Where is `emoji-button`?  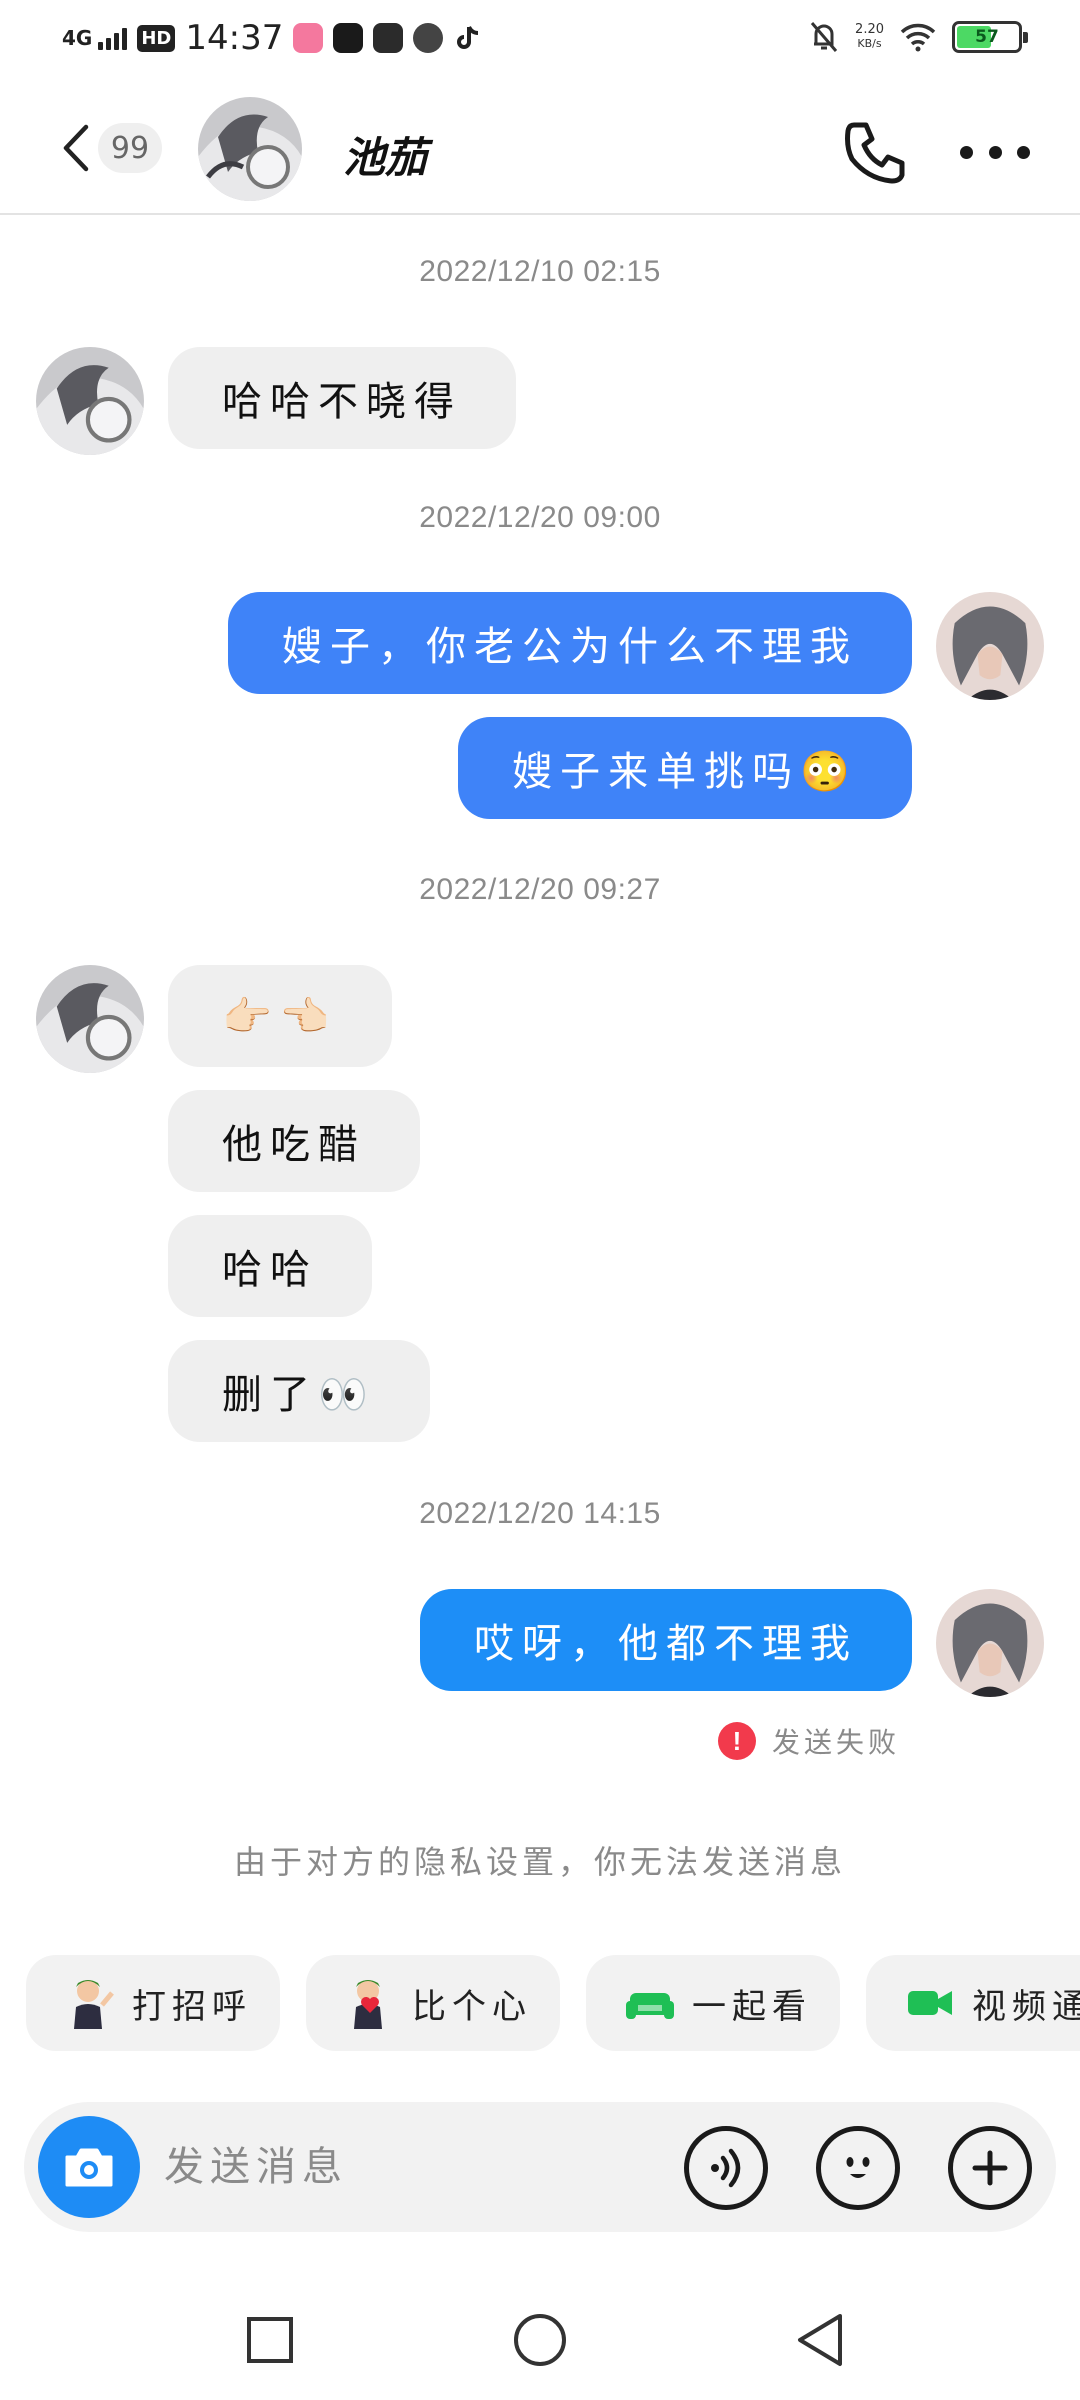
emoji-button is located at coordinates (858, 2168).